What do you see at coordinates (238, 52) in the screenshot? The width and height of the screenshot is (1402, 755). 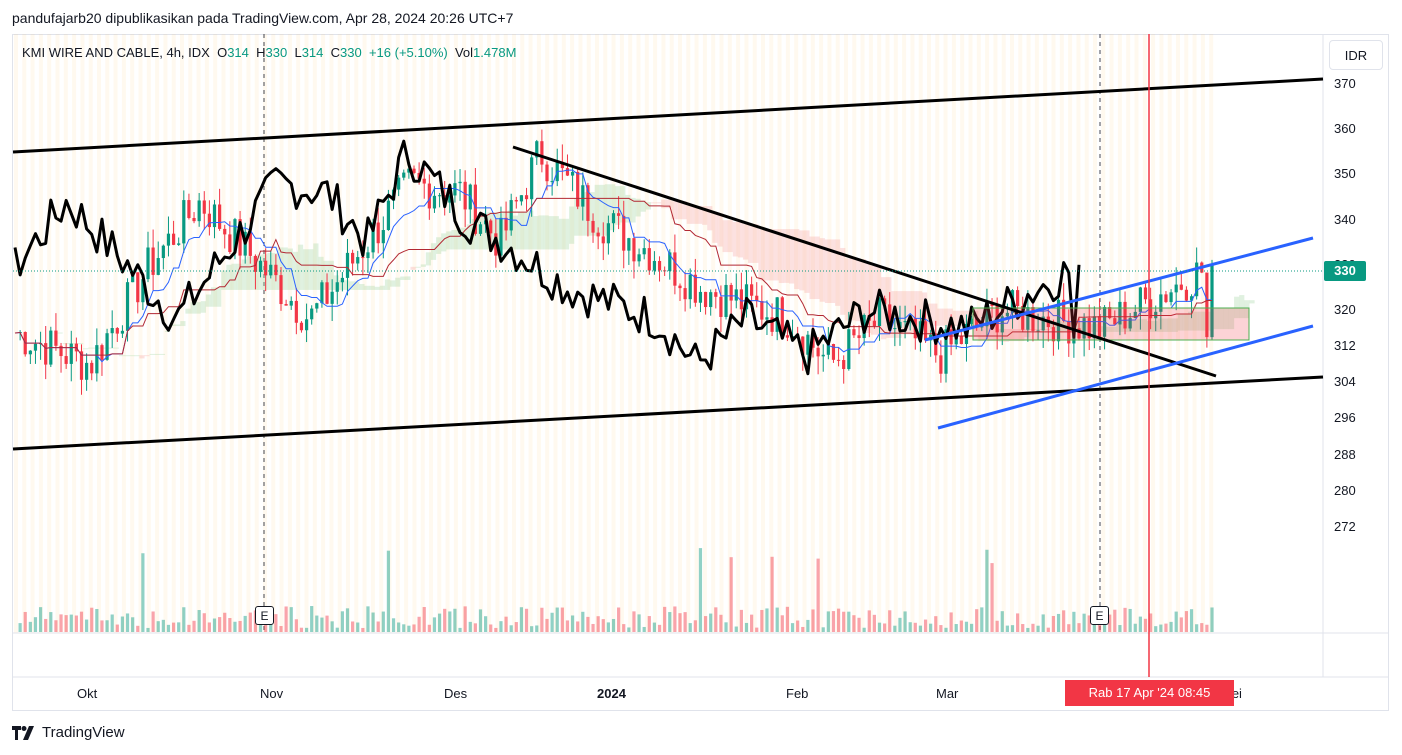 I see `open-value: 314` at bounding box center [238, 52].